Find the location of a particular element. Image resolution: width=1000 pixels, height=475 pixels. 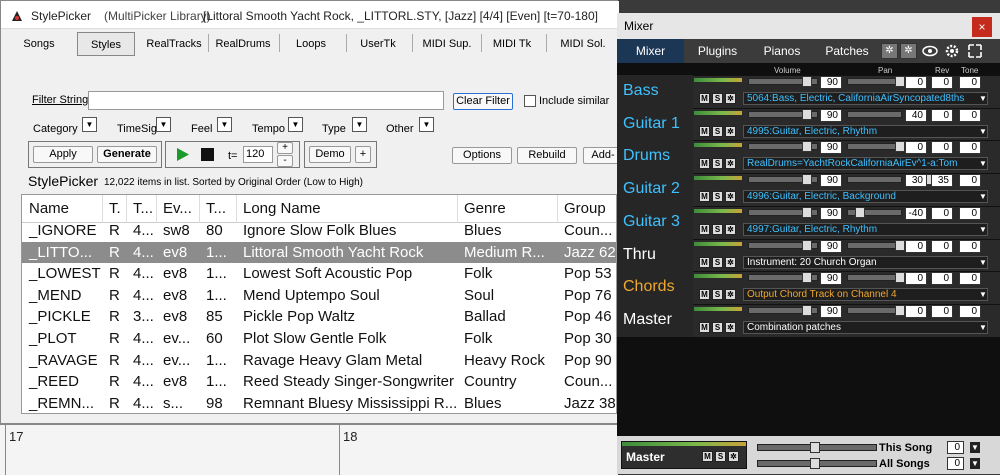

mixer-tab-plugins: Plugins is located at coordinates (717, 51).